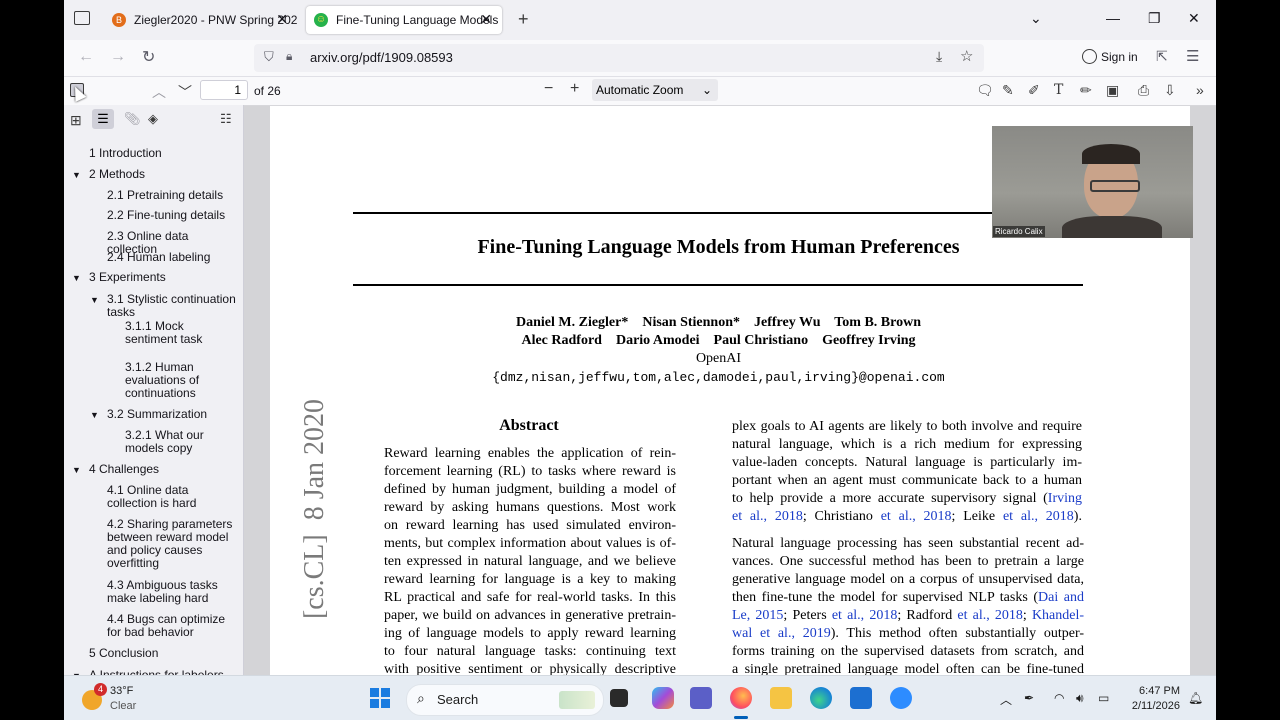 This screenshot has width=1280, height=720. I want to click on url-text: arxiv.org/pdf/1909.08593, so click(381, 57).